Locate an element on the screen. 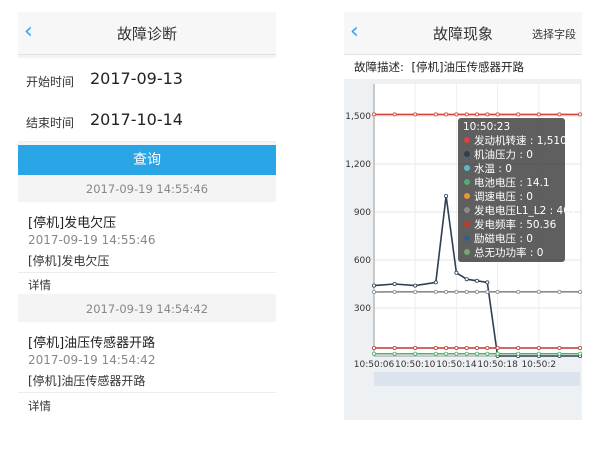  y-tick-label: 1,200 is located at coordinates (358, 165).